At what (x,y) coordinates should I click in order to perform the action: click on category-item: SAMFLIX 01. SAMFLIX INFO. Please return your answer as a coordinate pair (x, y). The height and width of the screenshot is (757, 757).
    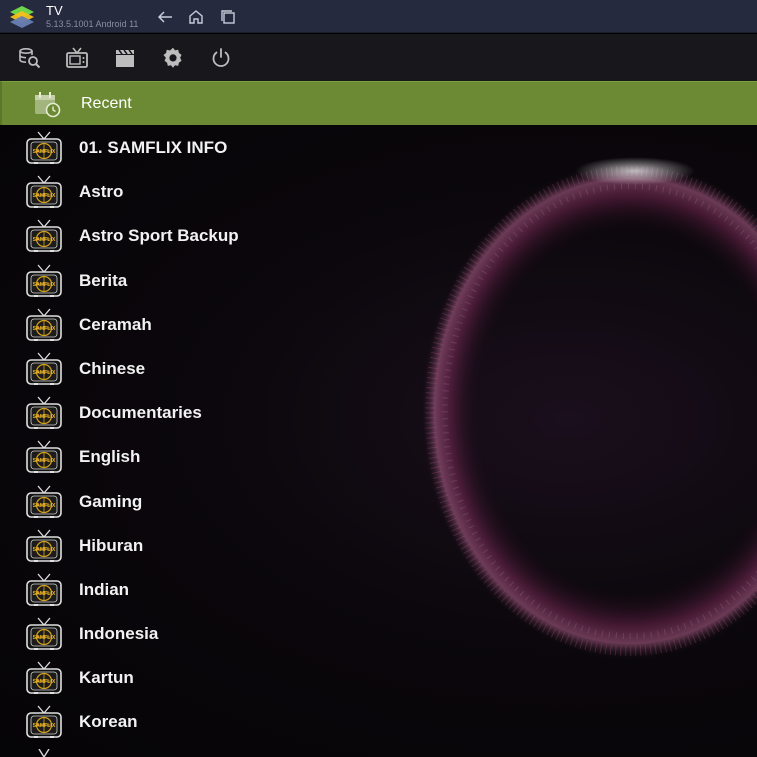
    Looking at the image, I should click on (378, 147).